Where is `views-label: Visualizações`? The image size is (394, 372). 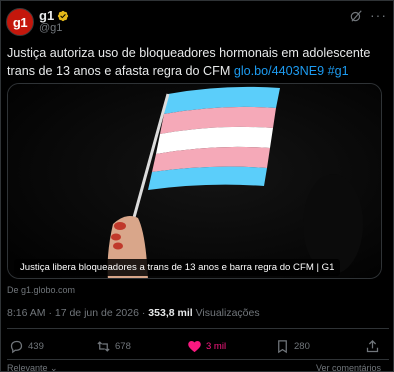
views-label: Visualizações is located at coordinates (227, 313).